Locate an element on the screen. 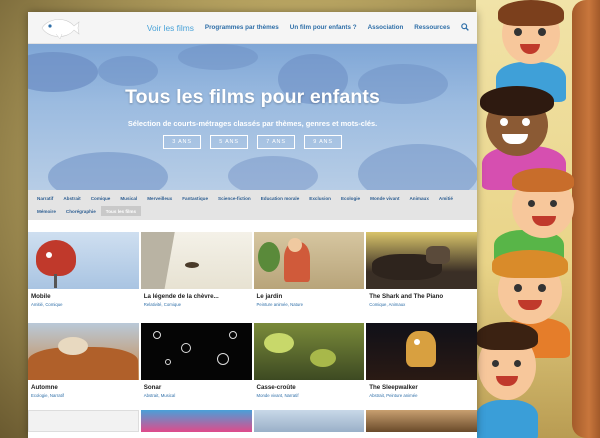 This screenshot has height=438, width=600. fish-logo is located at coordinates (60, 28).